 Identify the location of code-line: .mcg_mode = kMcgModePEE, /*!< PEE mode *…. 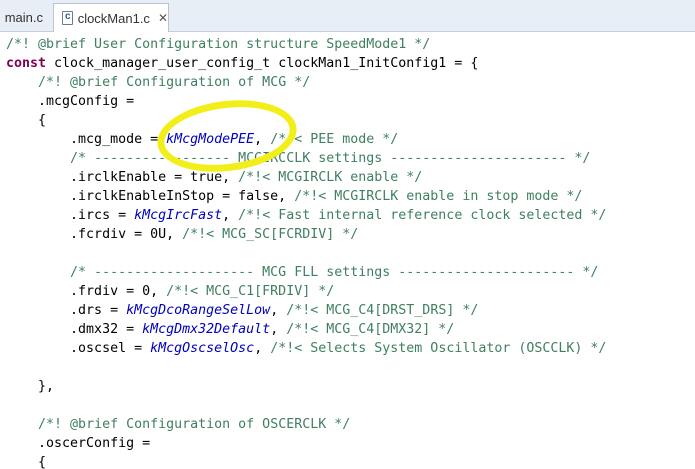
(306, 139).